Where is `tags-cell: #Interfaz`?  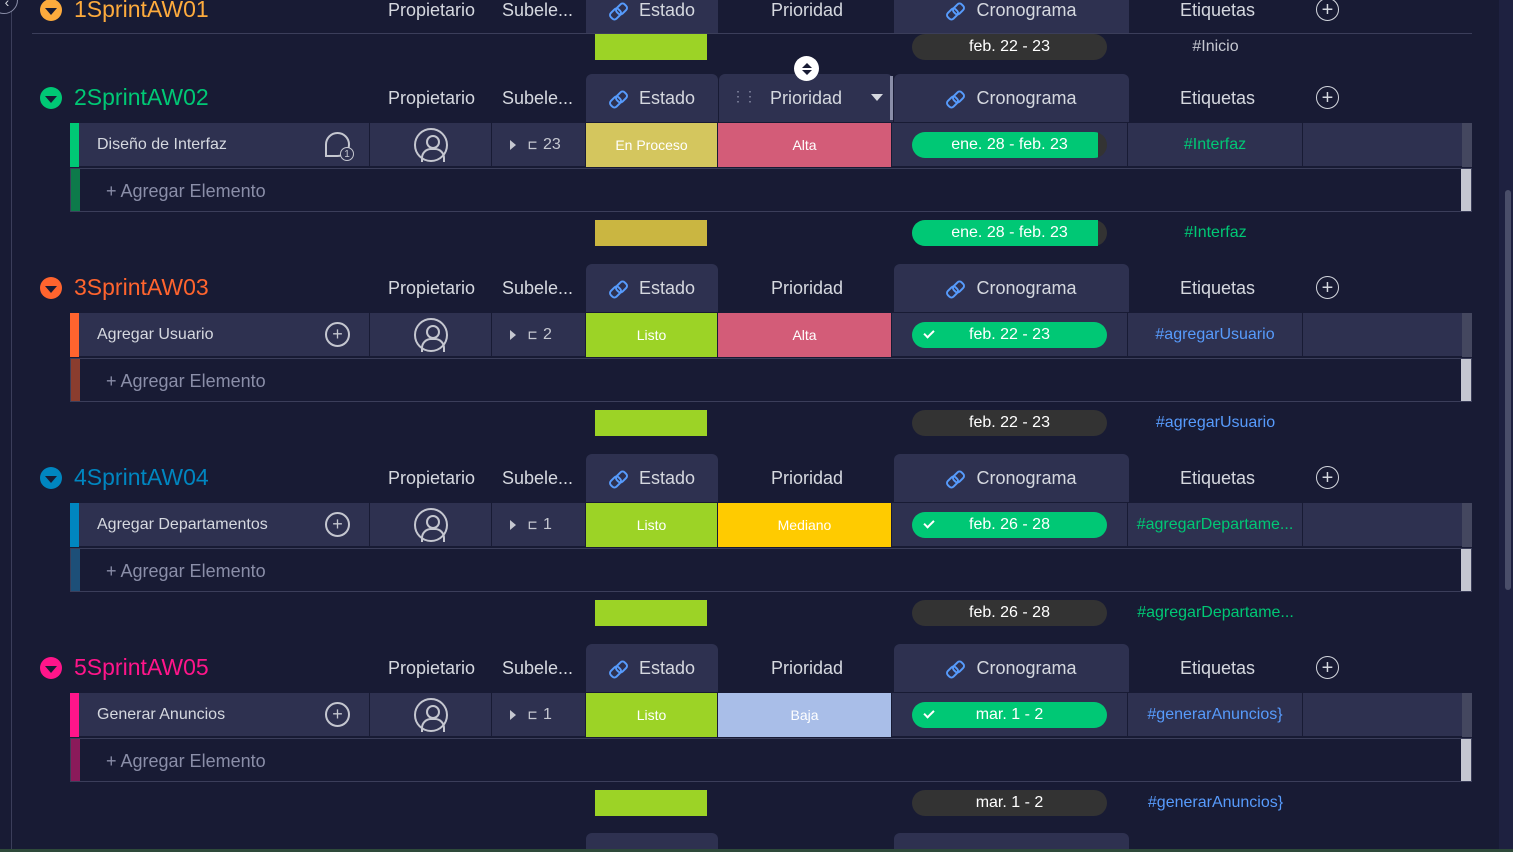 tags-cell: #Interfaz is located at coordinates (1215, 145).